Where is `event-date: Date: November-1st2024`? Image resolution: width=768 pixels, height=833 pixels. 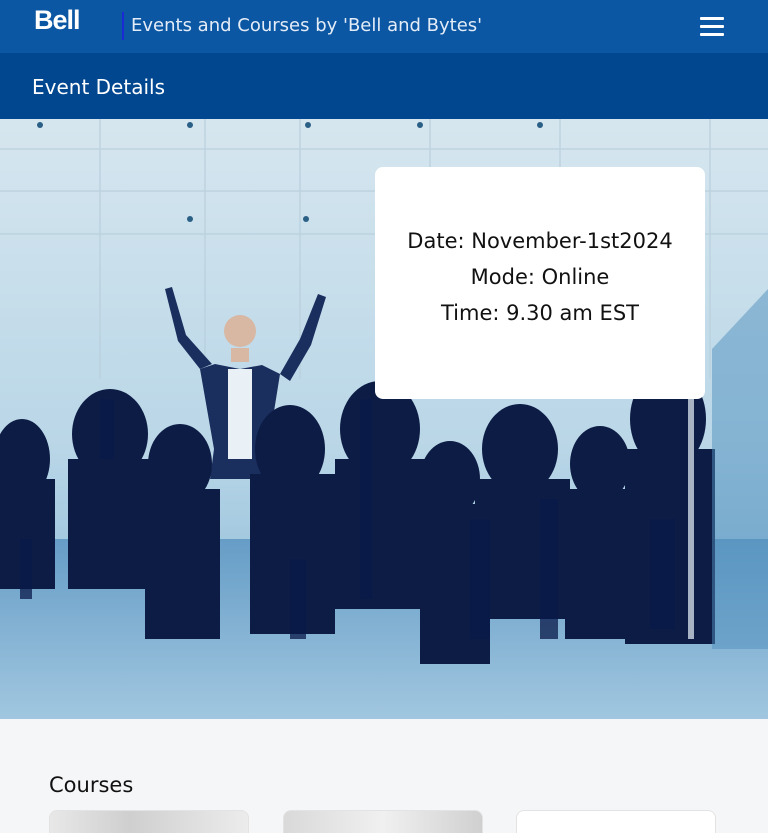 event-date: Date: November-1st2024 is located at coordinates (540, 241).